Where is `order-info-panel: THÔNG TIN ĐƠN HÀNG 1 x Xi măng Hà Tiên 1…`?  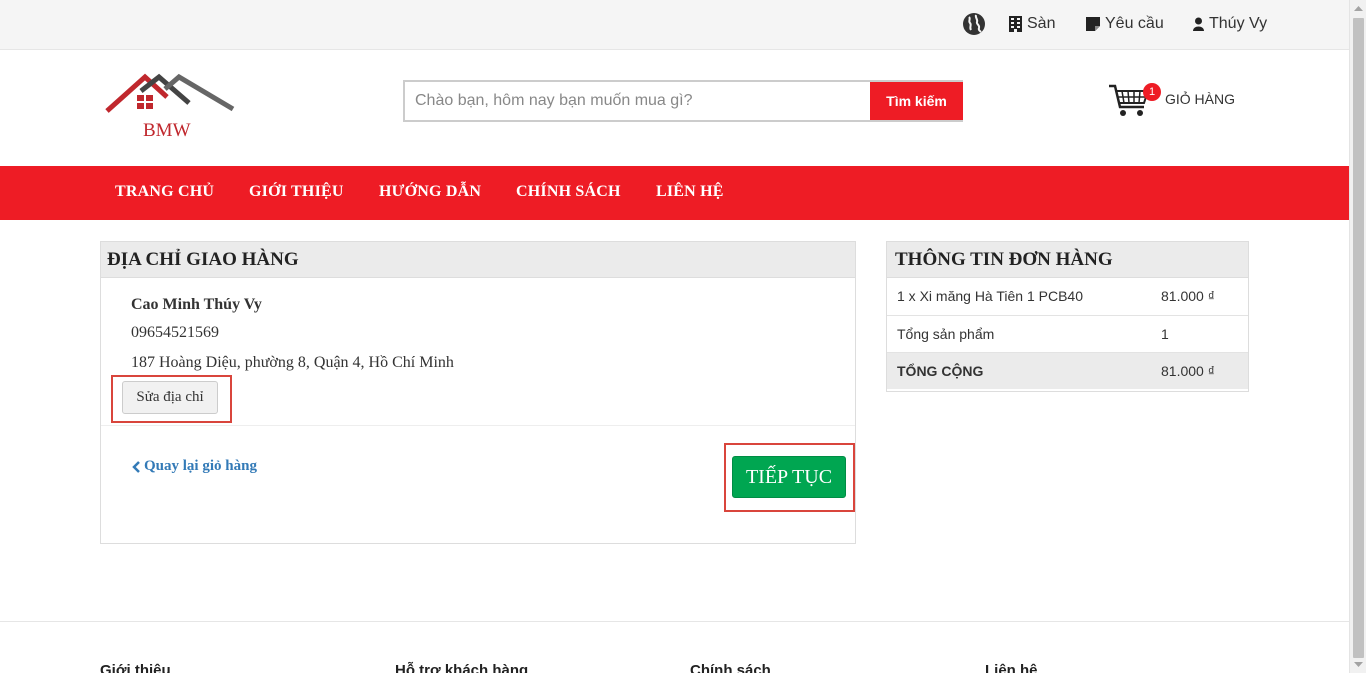 order-info-panel: THÔNG TIN ĐƠN HÀNG 1 x Xi măng Hà Tiên 1… is located at coordinates (1067, 316).